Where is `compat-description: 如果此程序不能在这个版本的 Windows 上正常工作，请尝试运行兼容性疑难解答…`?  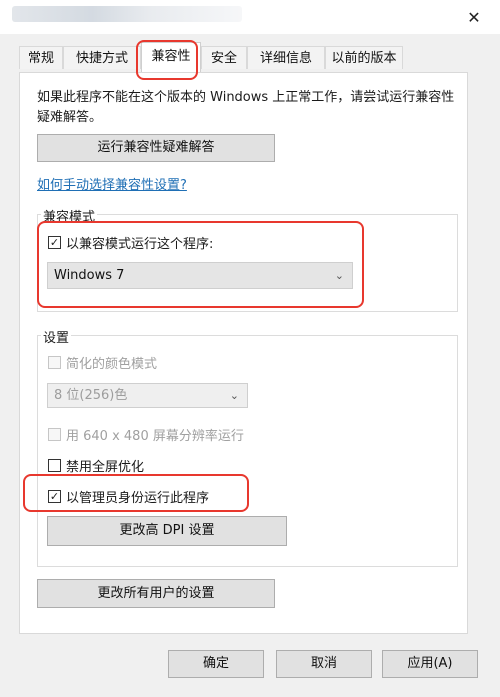 compat-description: 如果此程序不能在这个版本的 Windows 上正常工作，请尝试运行兼容性疑难解答… is located at coordinates (246, 107).